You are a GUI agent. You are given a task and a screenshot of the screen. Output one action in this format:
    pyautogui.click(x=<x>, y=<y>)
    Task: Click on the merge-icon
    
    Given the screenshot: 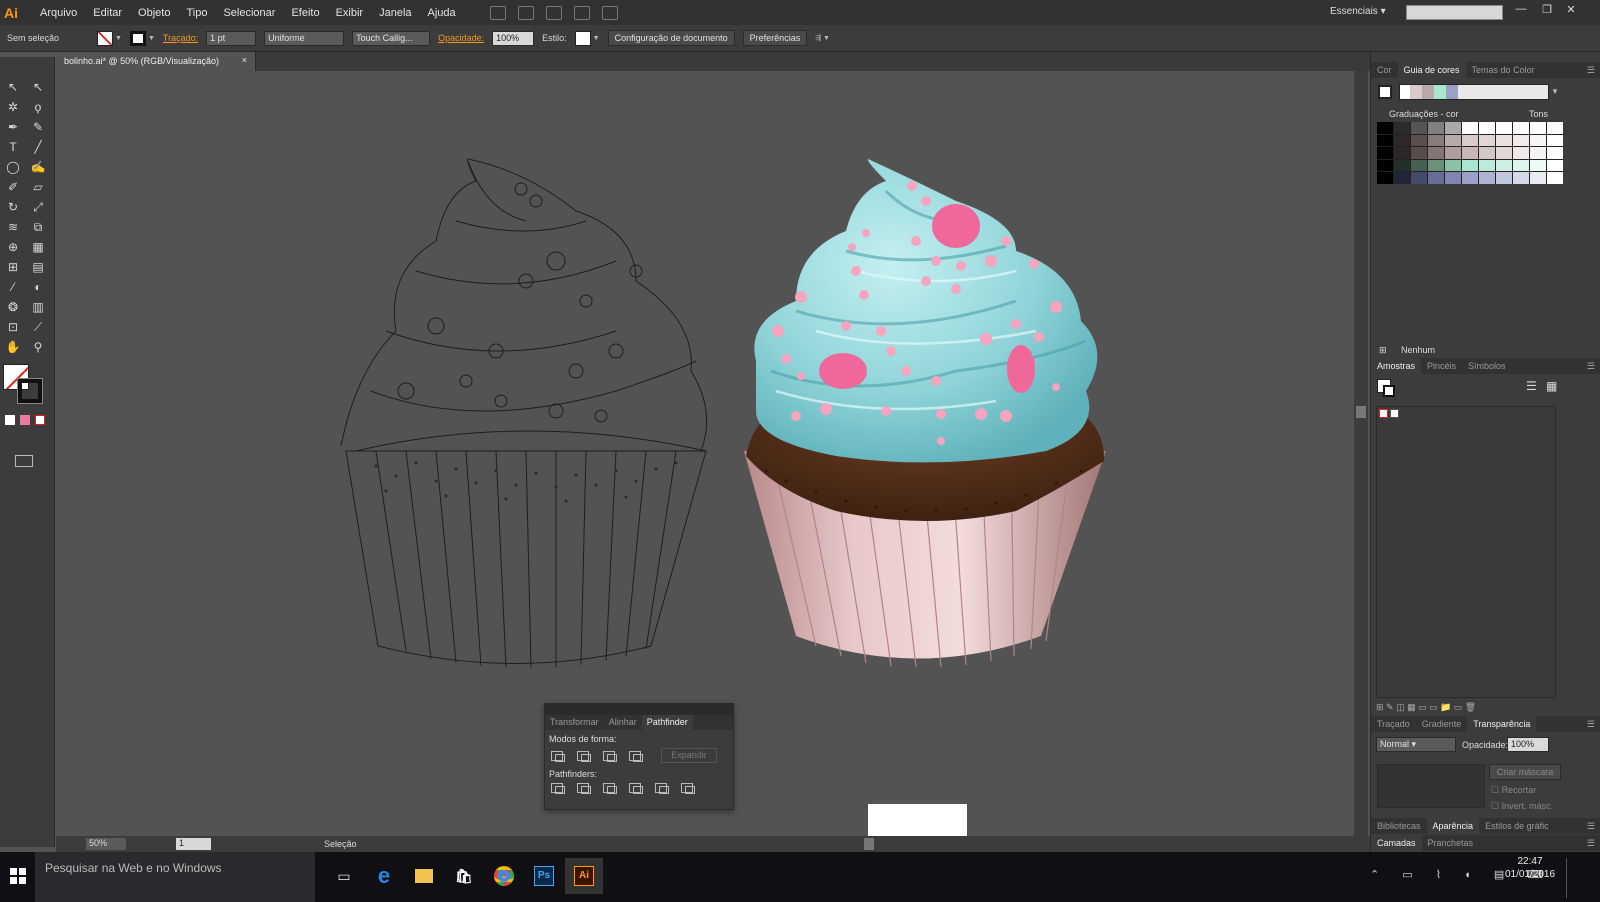 What is the action you would take?
    pyautogui.click(x=610, y=788)
    